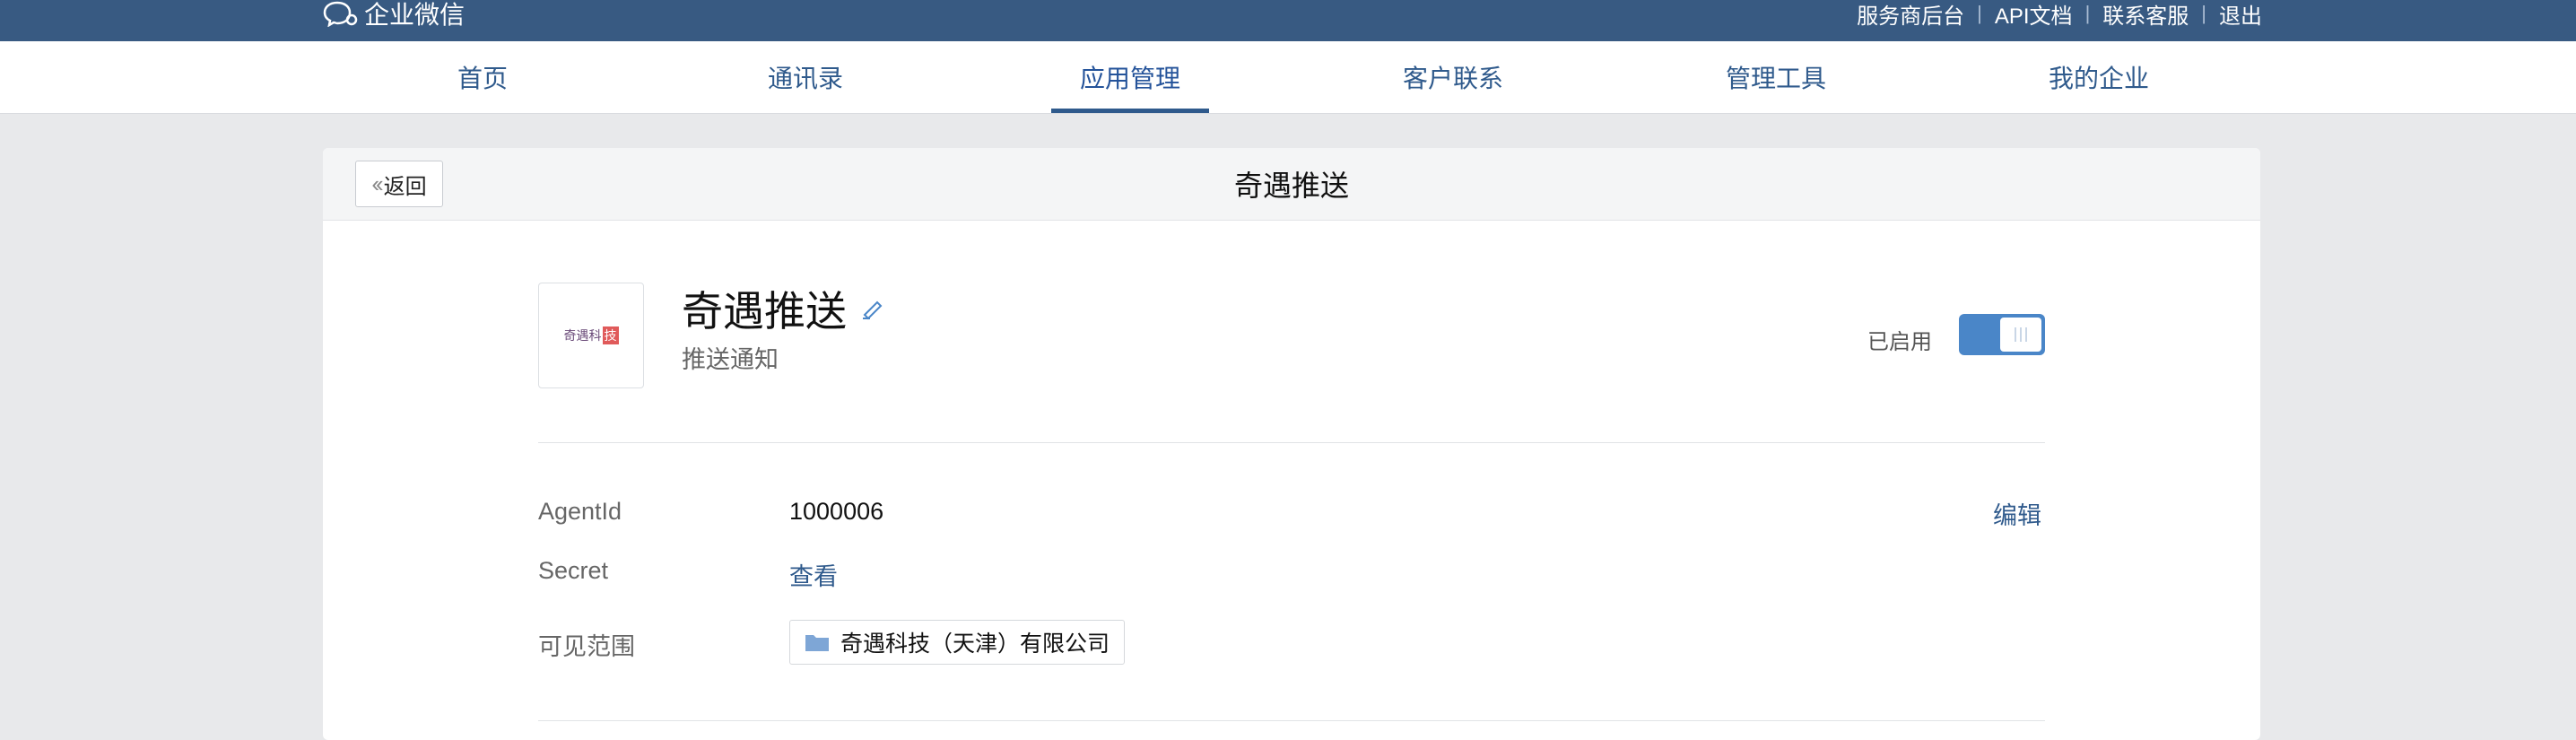 This screenshot has width=2576, height=740. I want to click on top-links: 服务商后台 | API文档 | 联系客服 | 退出, so click(2059, 15).